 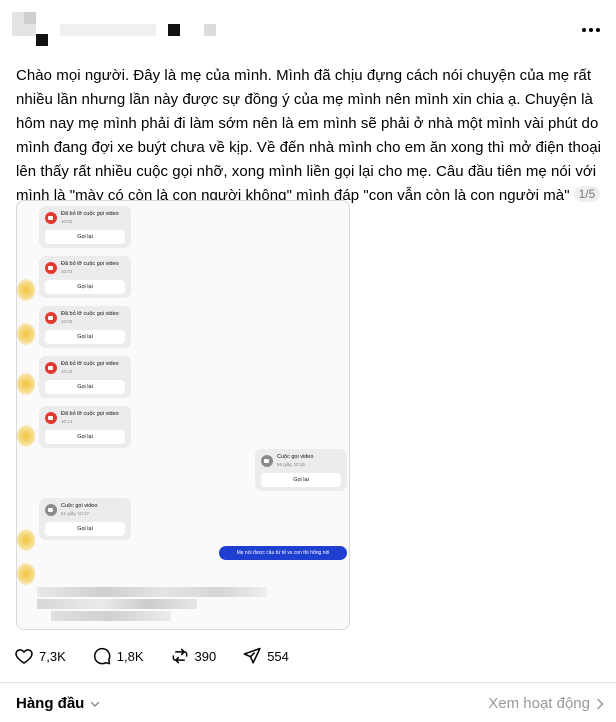 What do you see at coordinates (301, 470) in the screenshot?
I see `outgoing-call-card: Cuộc gọi video 59 giây, 10:16 Gọi lại` at bounding box center [301, 470].